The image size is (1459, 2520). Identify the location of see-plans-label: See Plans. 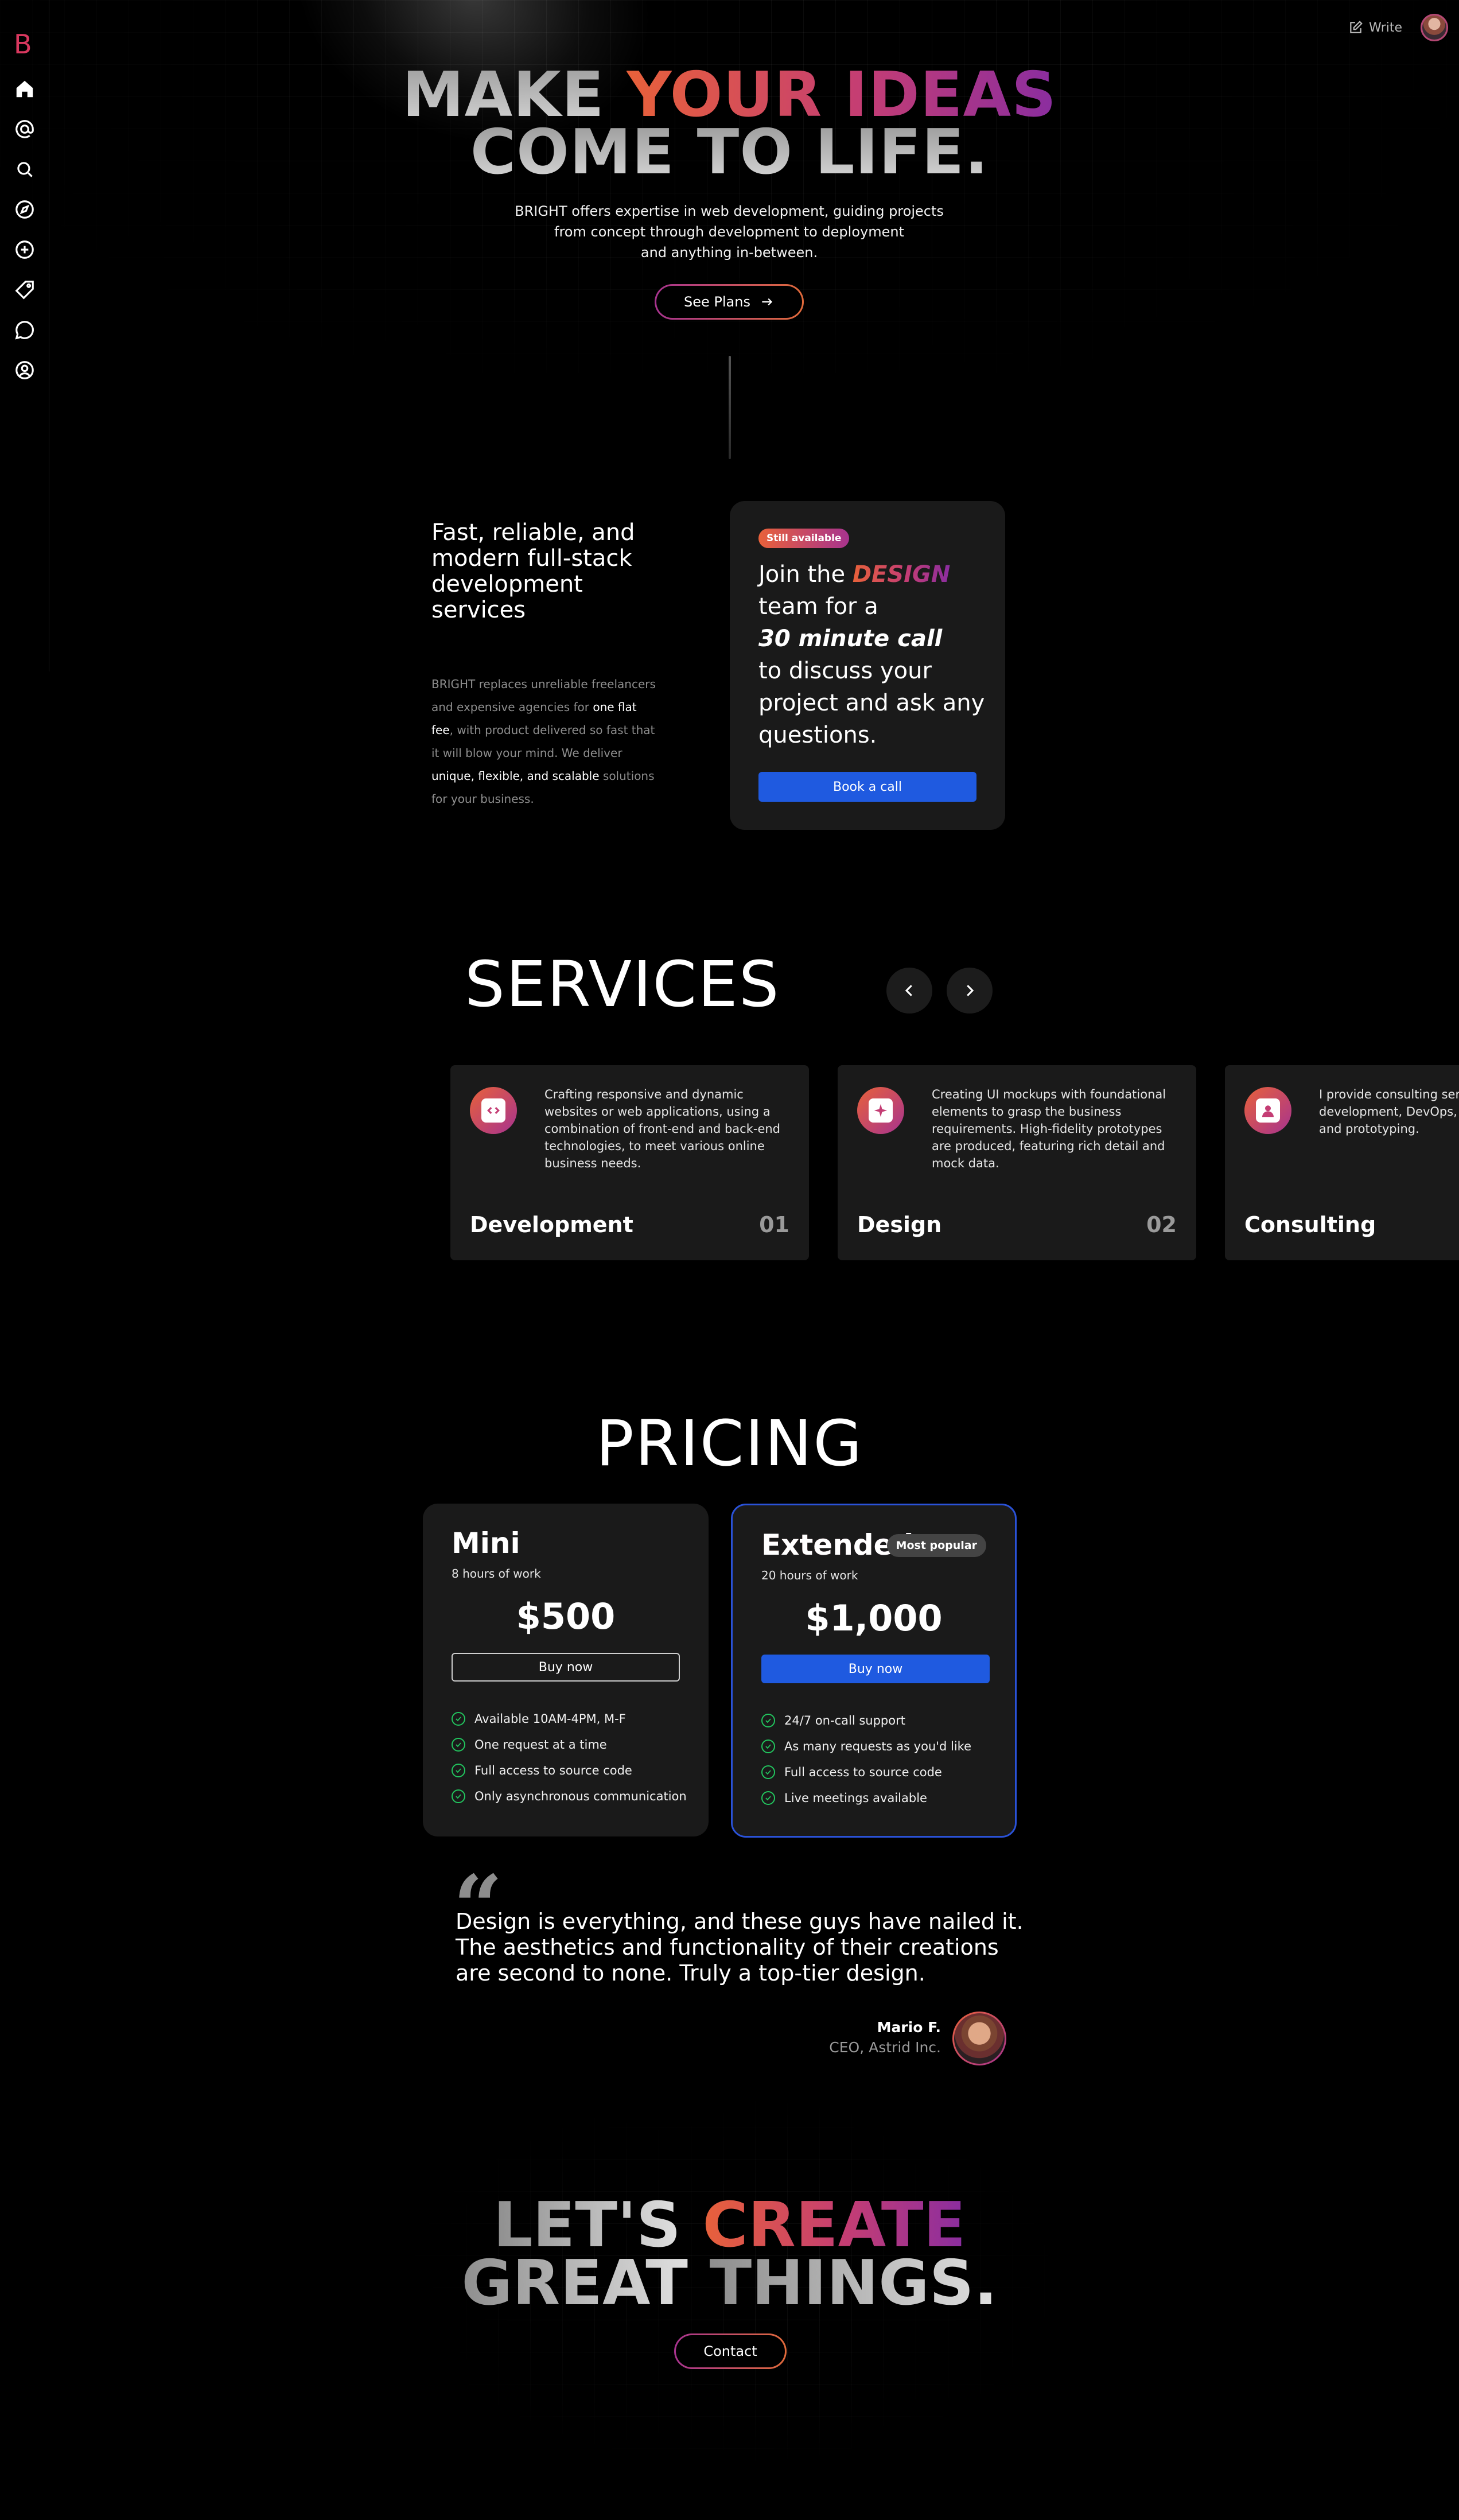
(717, 302).